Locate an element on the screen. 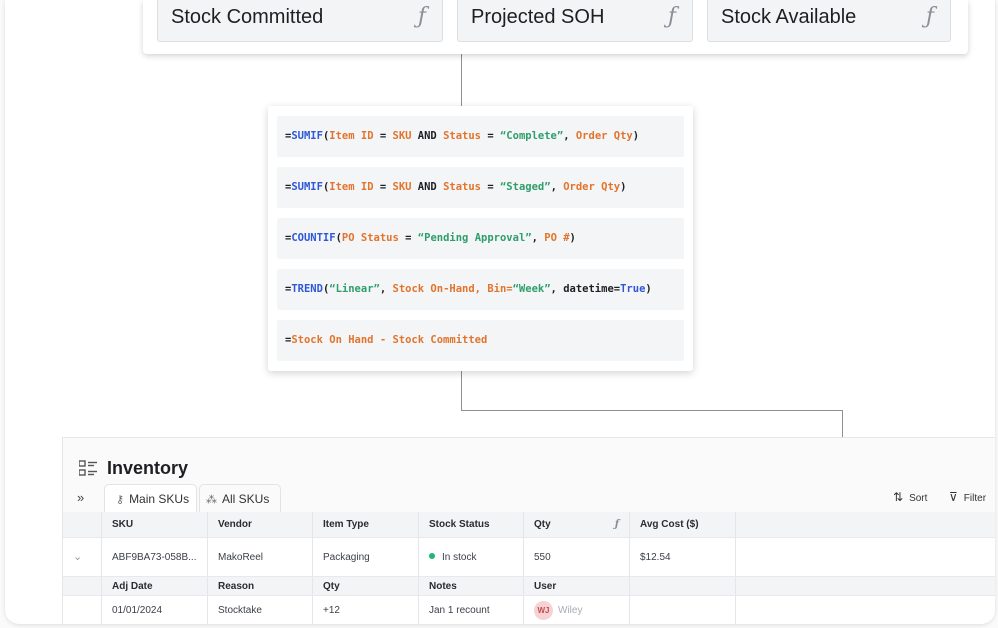 The image size is (998, 628). expand-row-button: ⌄ is located at coordinates (82, 557).